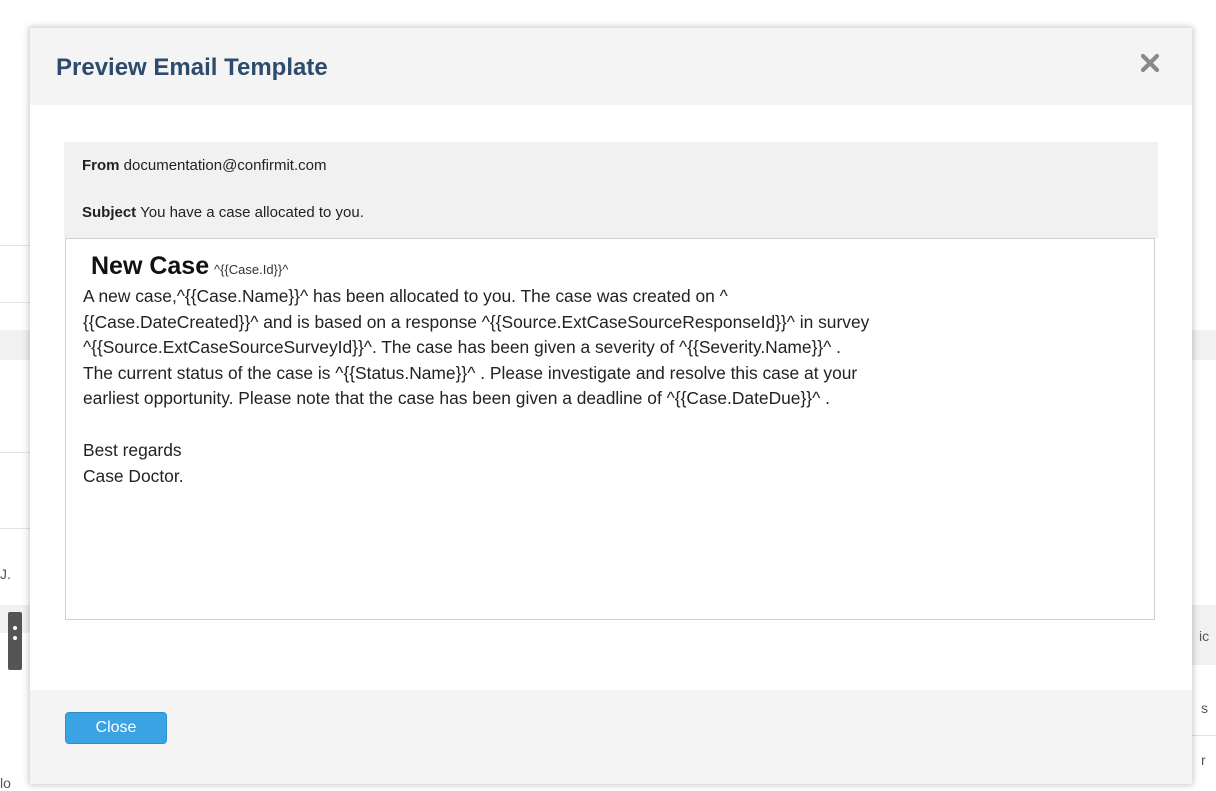  Describe the element at coordinates (251, 269) in the screenshot. I see `case-id-token: ^{{Case.Id}}^` at that location.